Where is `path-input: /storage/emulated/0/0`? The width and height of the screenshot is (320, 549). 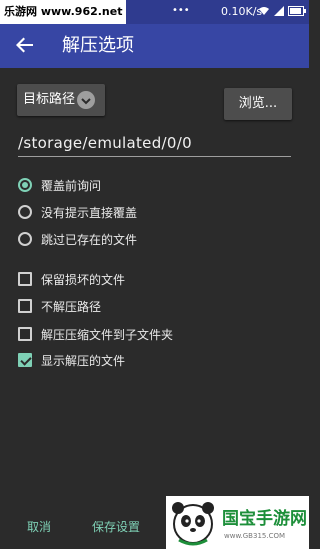
path-input: /storage/emulated/0/0 is located at coordinates (154, 145).